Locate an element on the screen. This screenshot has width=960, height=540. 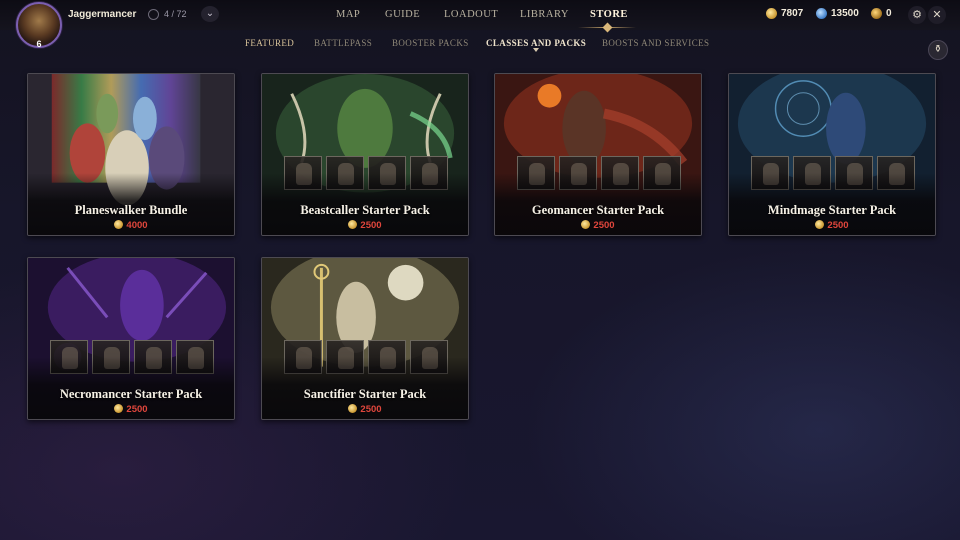
store-card-mindmage: Mindmage Starter Pack 2500 is located at coordinates (832, 154).